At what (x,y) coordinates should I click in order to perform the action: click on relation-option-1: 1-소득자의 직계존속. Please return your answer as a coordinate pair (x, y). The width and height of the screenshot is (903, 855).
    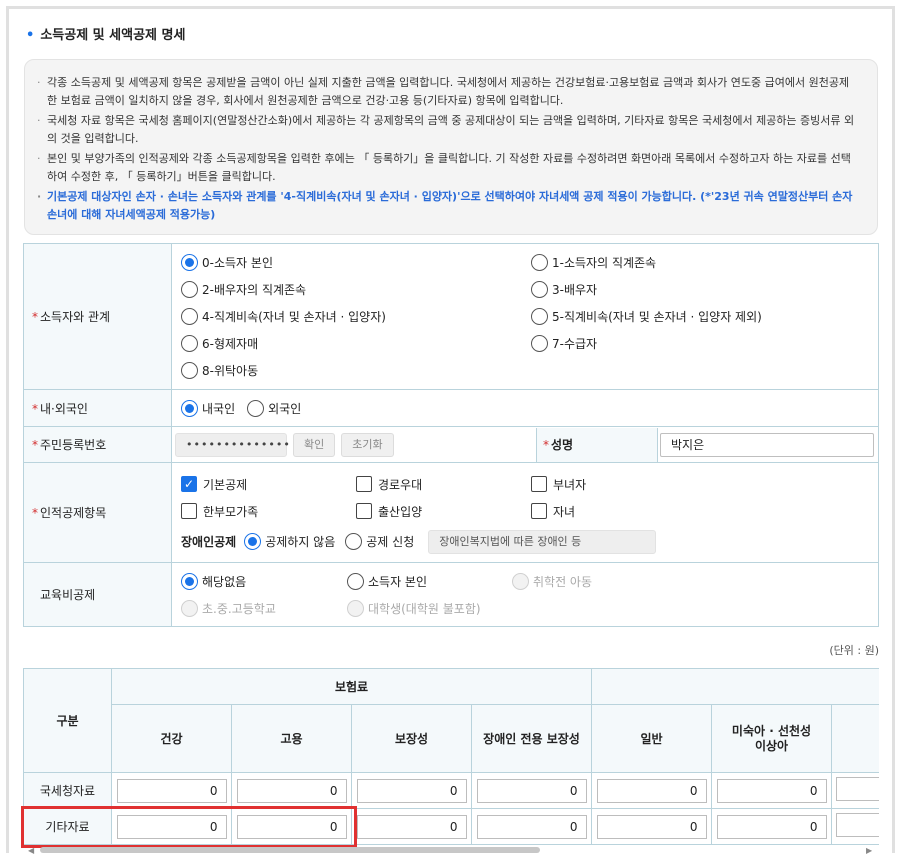
    Looking at the image, I should click on (696, 262).